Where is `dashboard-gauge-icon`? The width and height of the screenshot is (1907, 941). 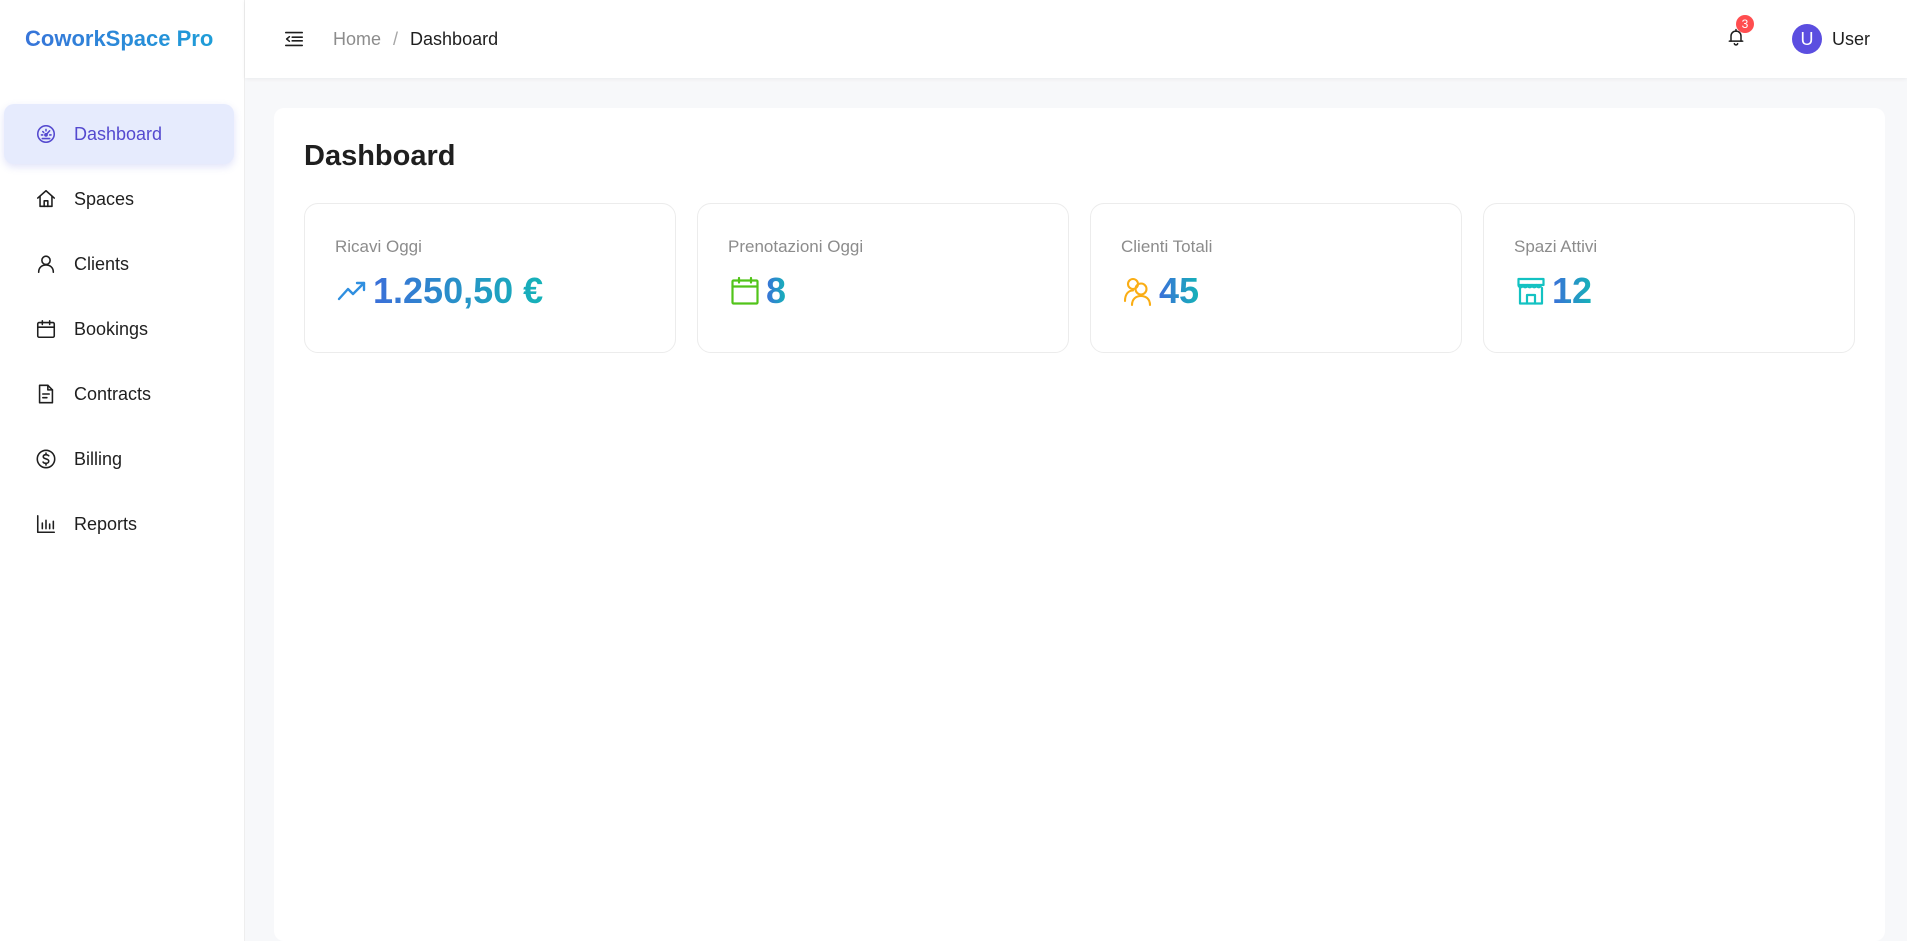 dashboard-gauge-icon is located at coordinates (46, 134).